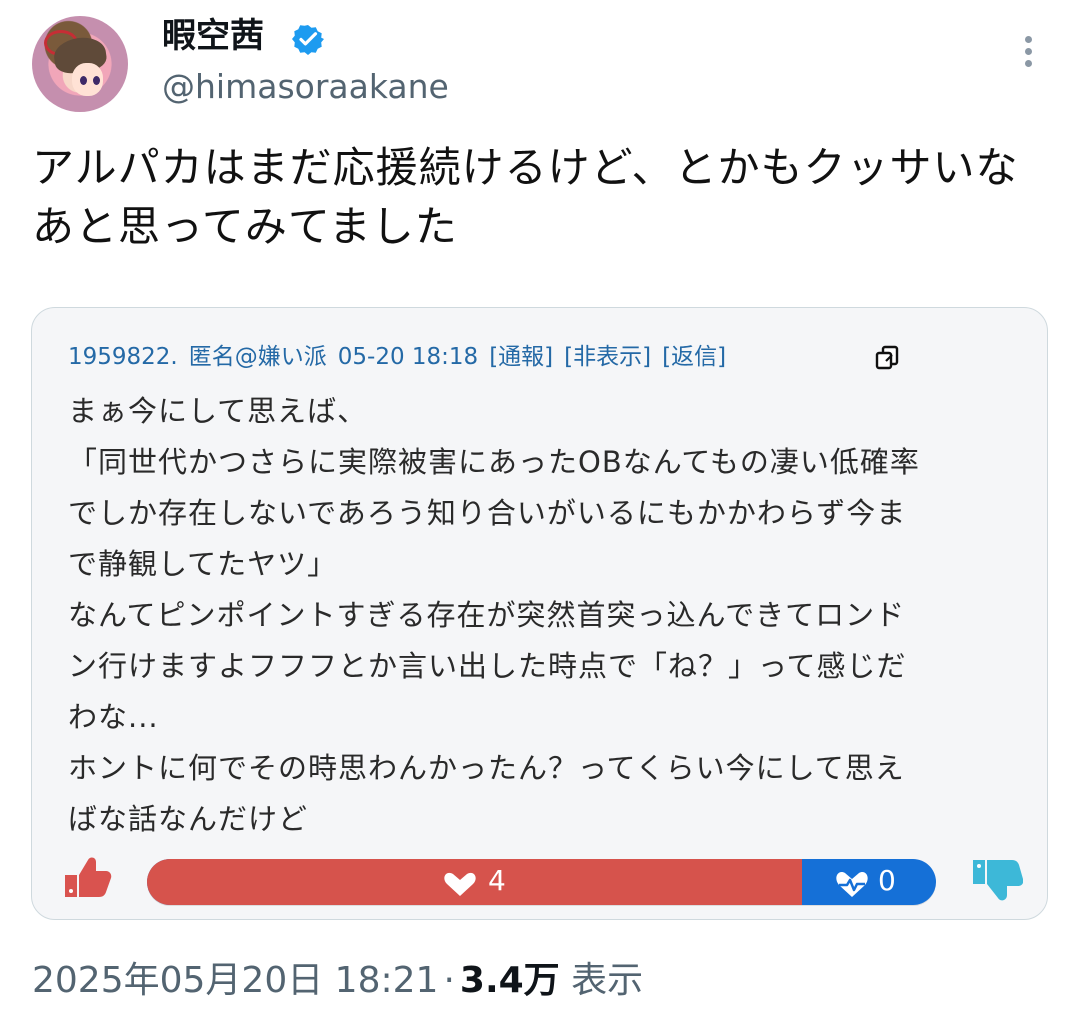 The width and height of the screenshot is (1080, 1022). Describe the element at coordinates (541, 882) in the screenshot. I see `vote-ratio-bar: 4 0` at that location.